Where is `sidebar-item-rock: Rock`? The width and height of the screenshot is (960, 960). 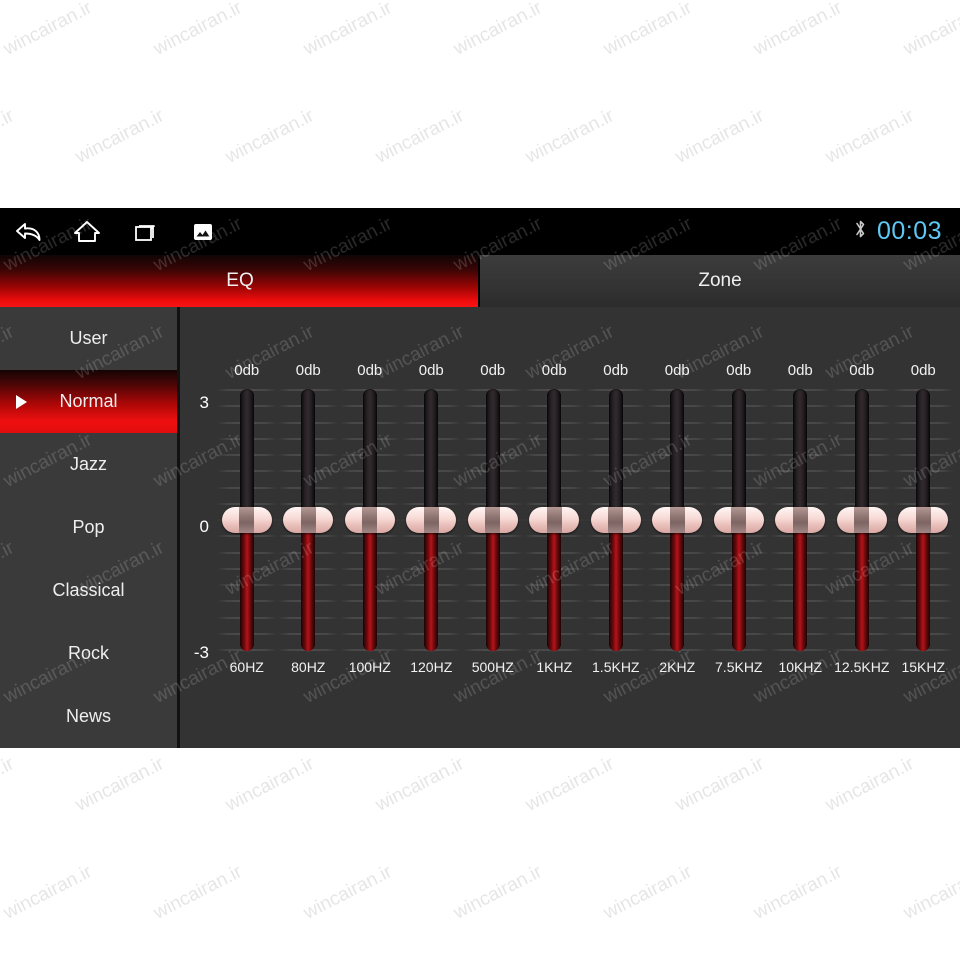
sidebar-item-rock: Rock is located at coordinates (88, 653).